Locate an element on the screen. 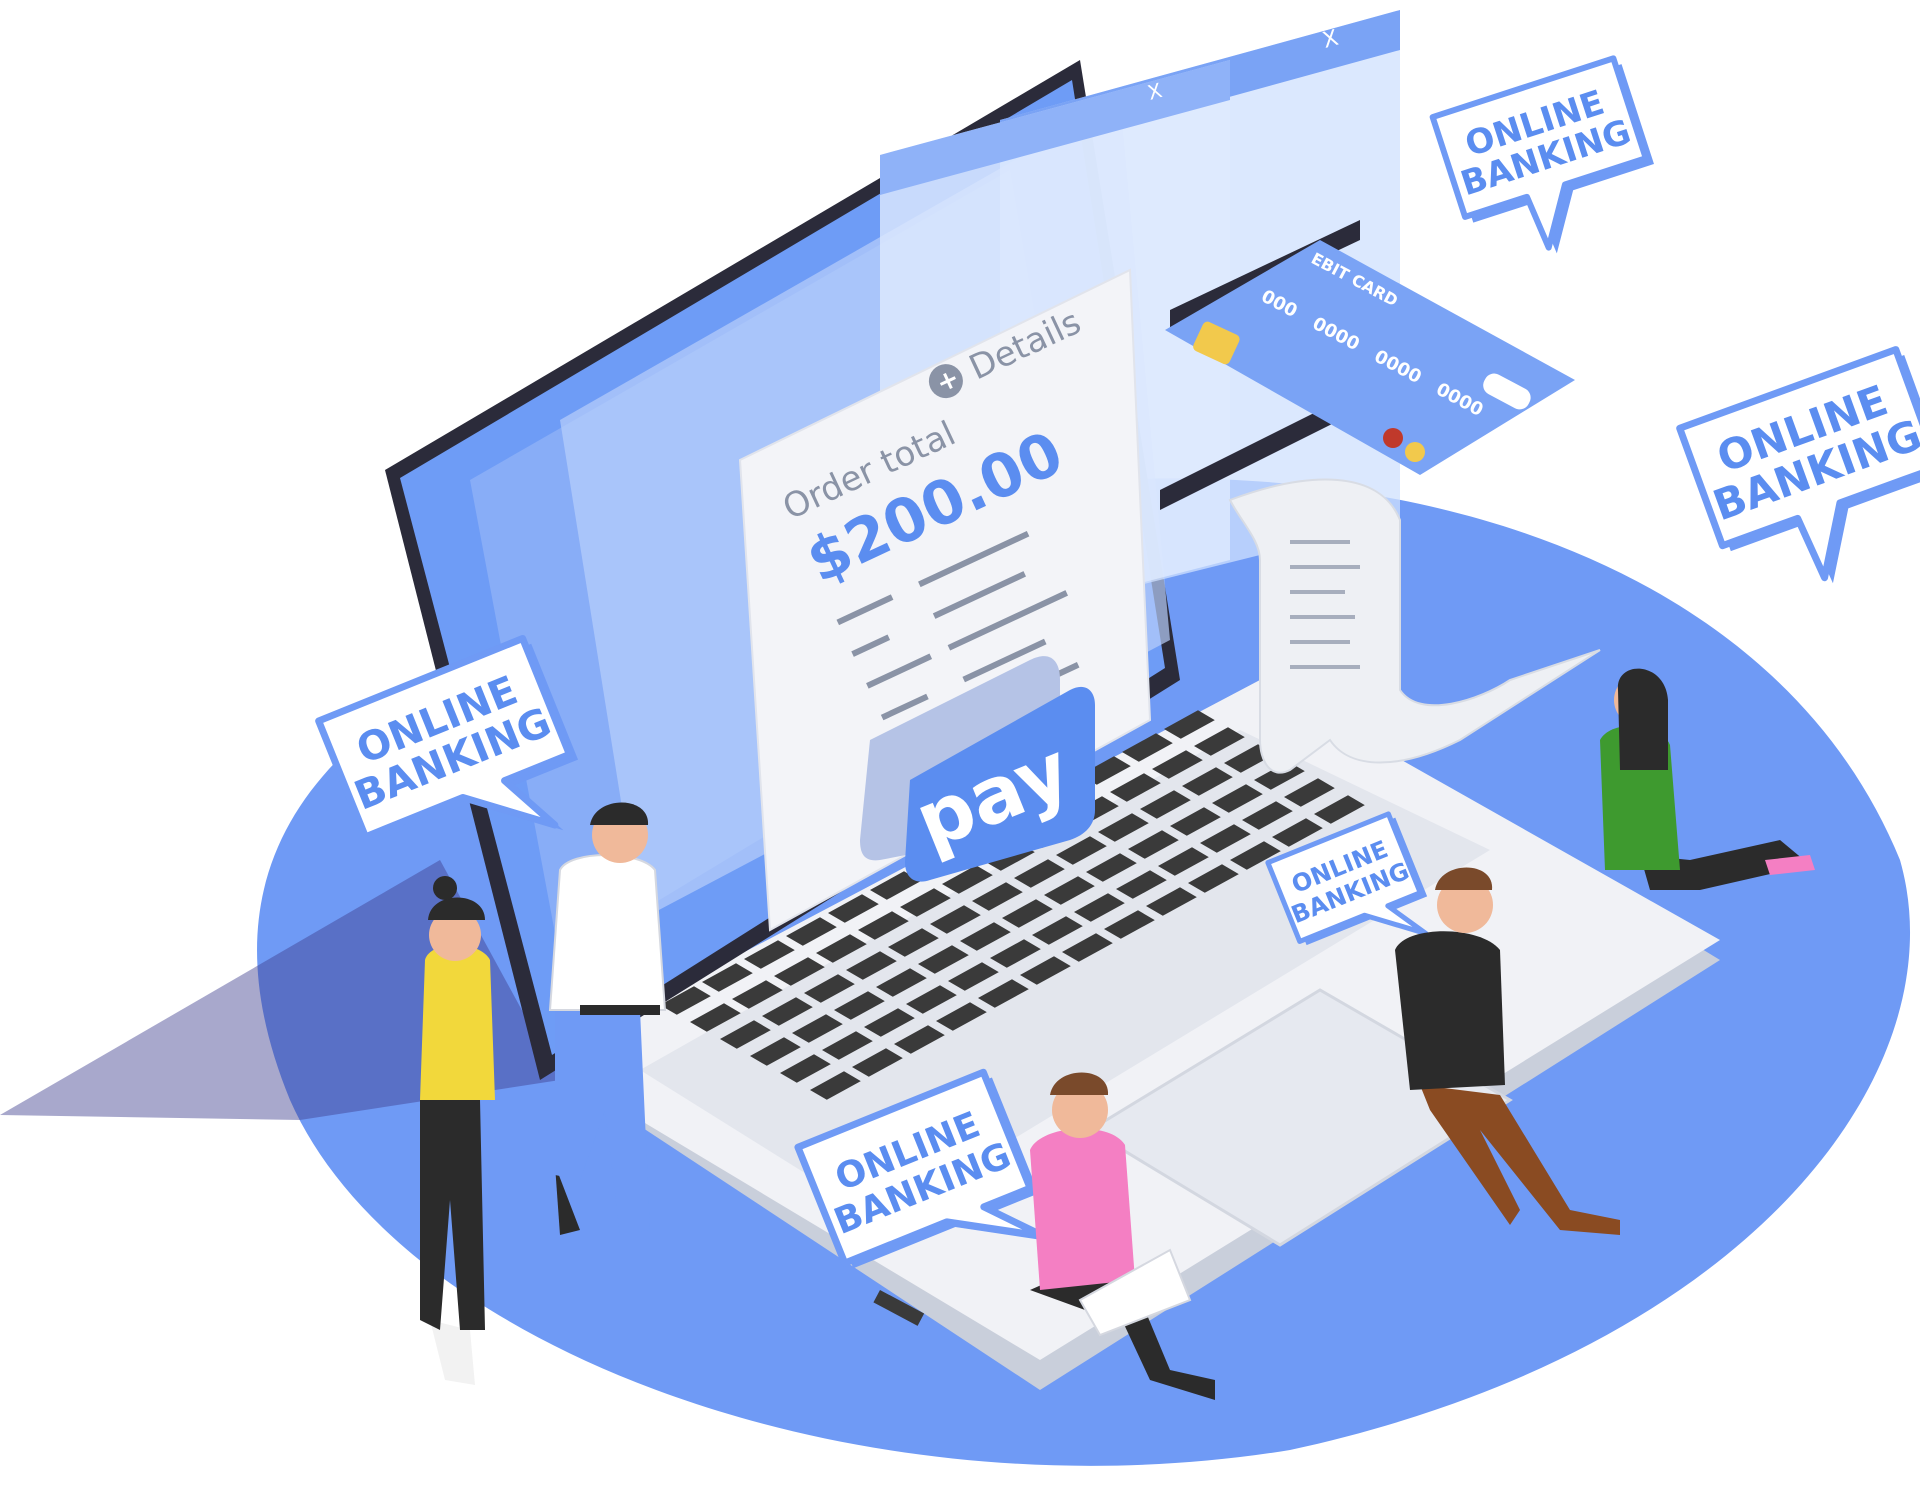 The height and width of the screenshot is (1489, 1920). card-logo-red is located at coordinates (1393, 438).